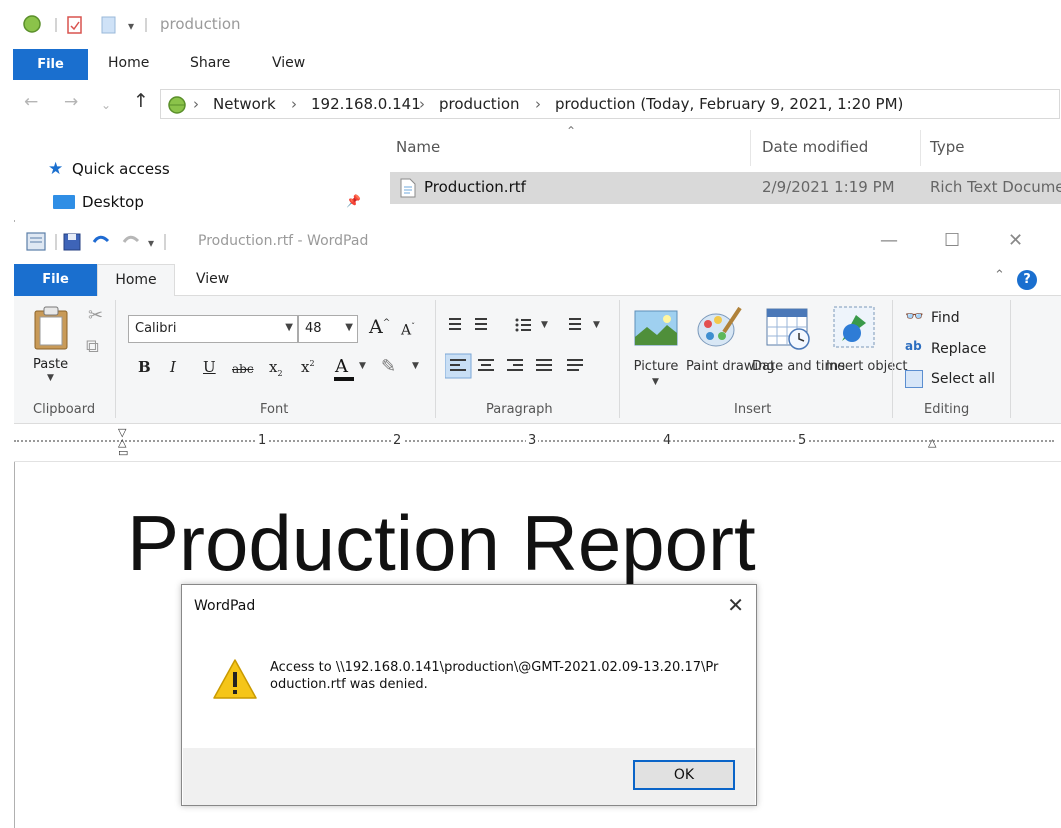  I want to click on recent-locations-chevron-icon: ⌄, so click(106, 105).